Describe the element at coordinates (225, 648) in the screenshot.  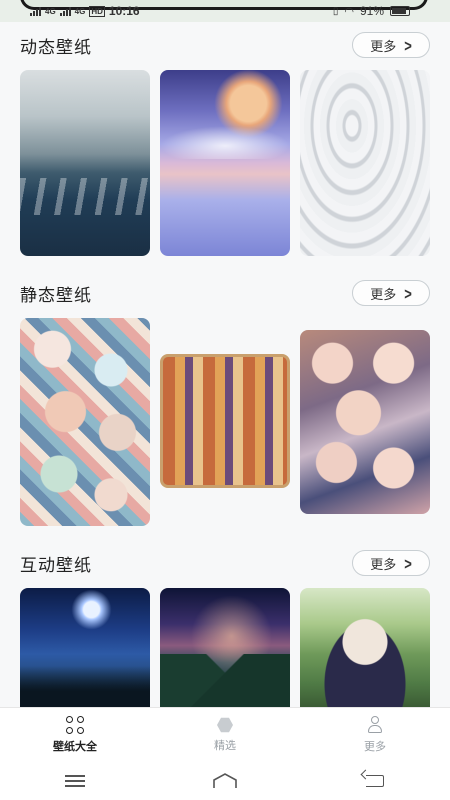
I see `galaxy-forest-wallpaper` at that location.